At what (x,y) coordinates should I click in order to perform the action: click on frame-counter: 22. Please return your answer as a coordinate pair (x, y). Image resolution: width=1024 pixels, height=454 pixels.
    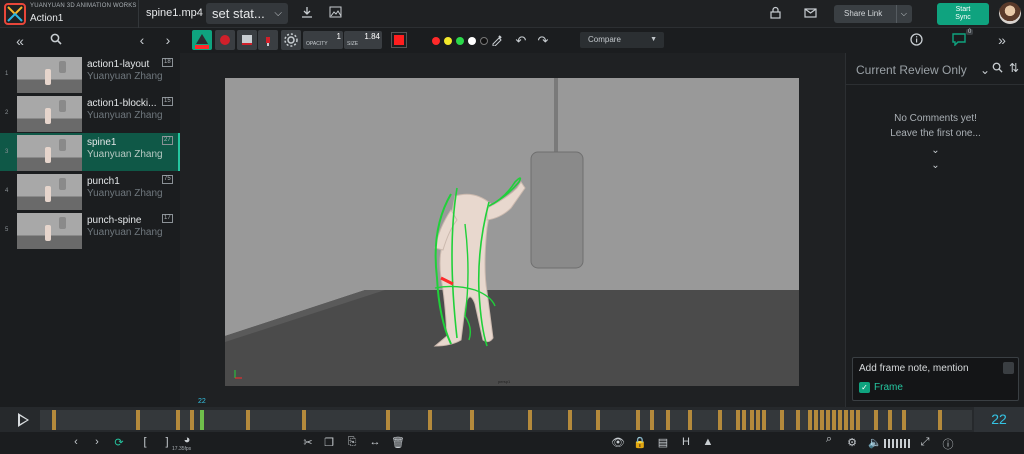
    Looking at the image, I should click on (999, 419).